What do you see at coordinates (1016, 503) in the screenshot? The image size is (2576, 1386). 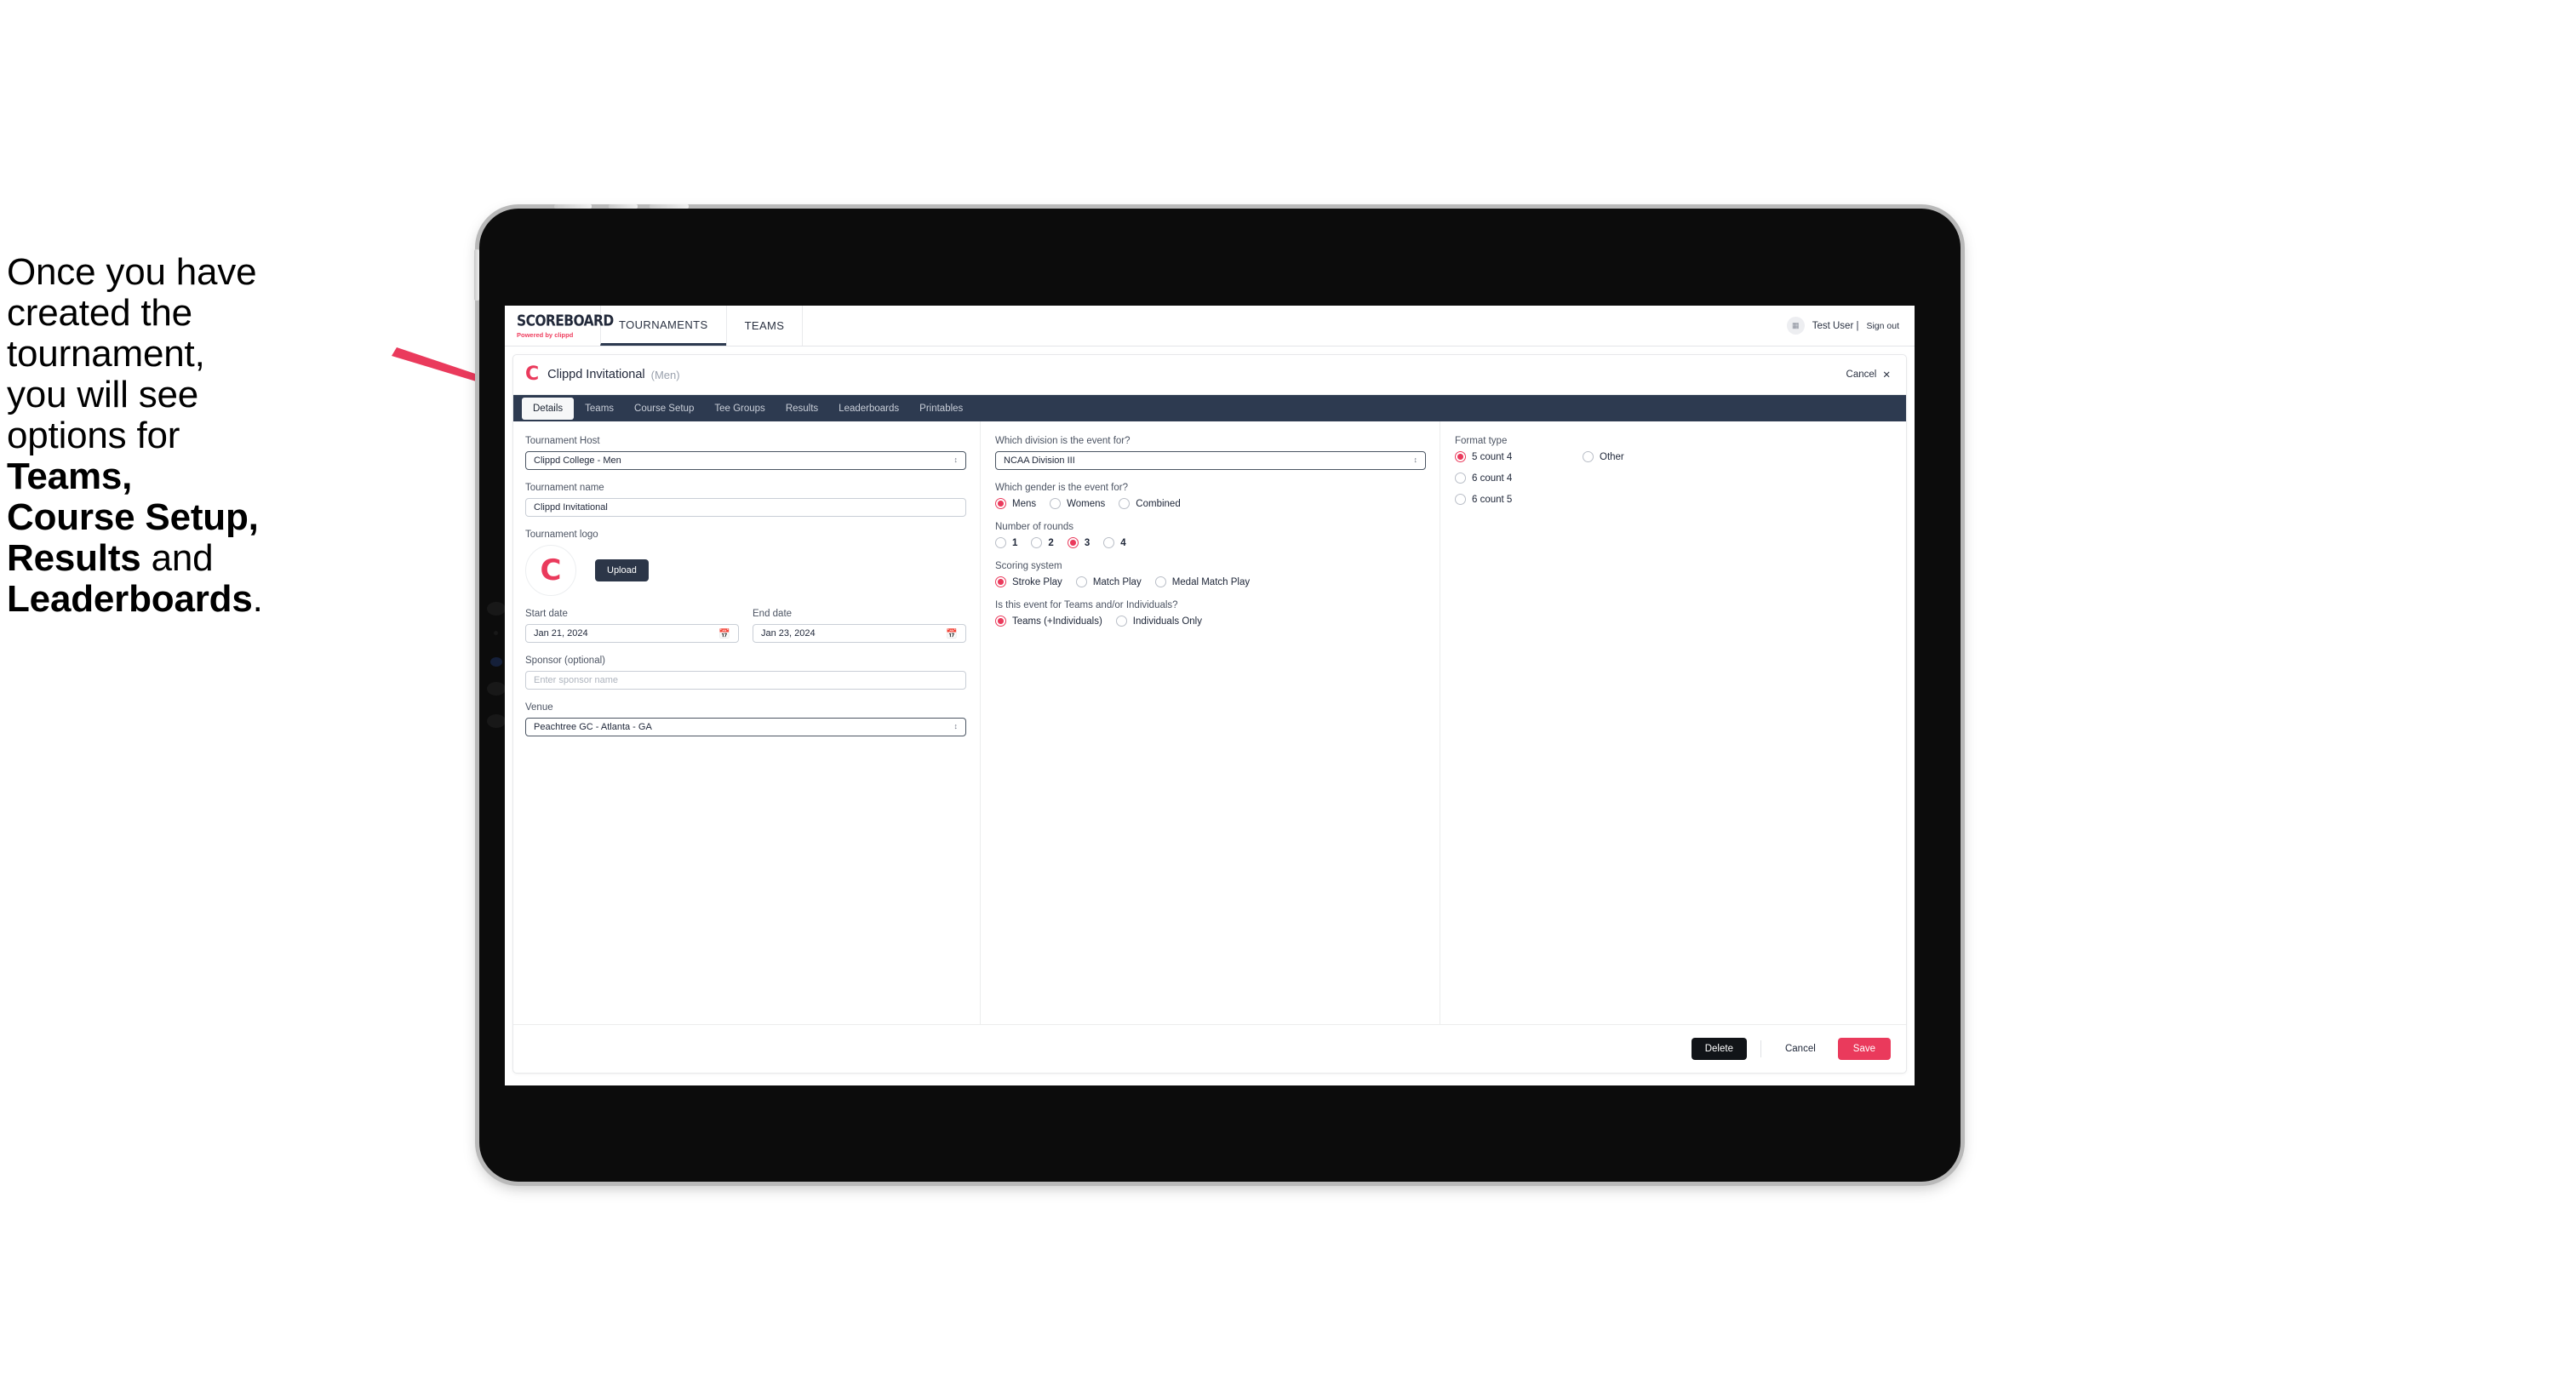 I see `radio-gender-mens: Mens` at bounding box center [1016, 503].